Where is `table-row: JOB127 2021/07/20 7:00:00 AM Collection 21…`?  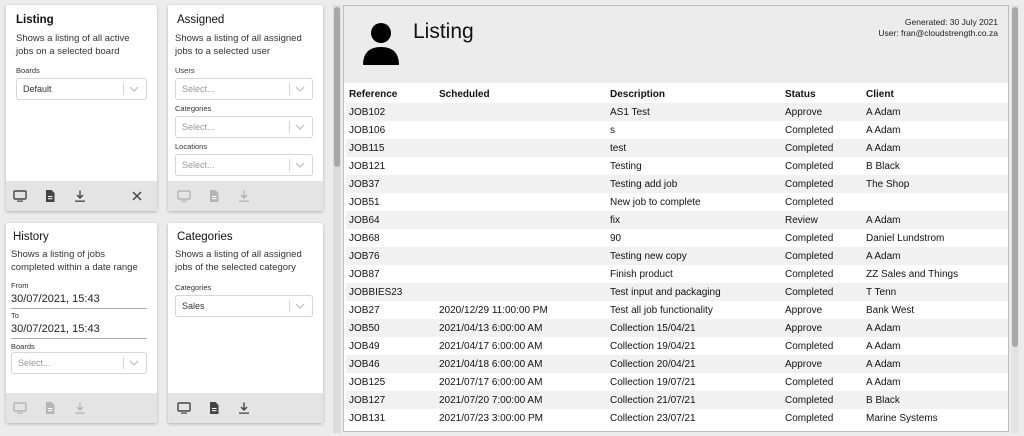
table-row: JOB127 2021/07/20 7:00:00 AM Collection 21… is located at coordinates (677, 400).